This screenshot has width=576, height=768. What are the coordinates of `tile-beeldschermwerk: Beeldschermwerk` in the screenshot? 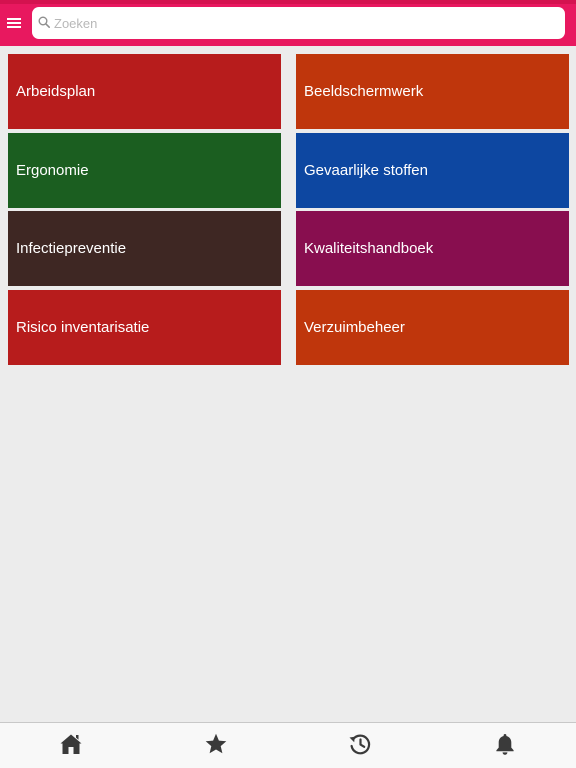 It's located at (432, 91).